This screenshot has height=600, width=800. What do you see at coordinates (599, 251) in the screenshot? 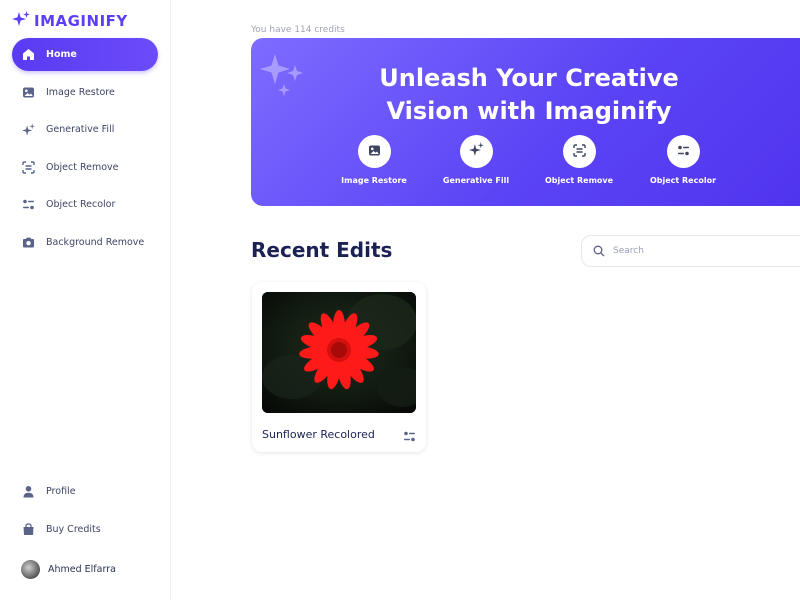
I see `search-icon` at bounding box center [599, 251].